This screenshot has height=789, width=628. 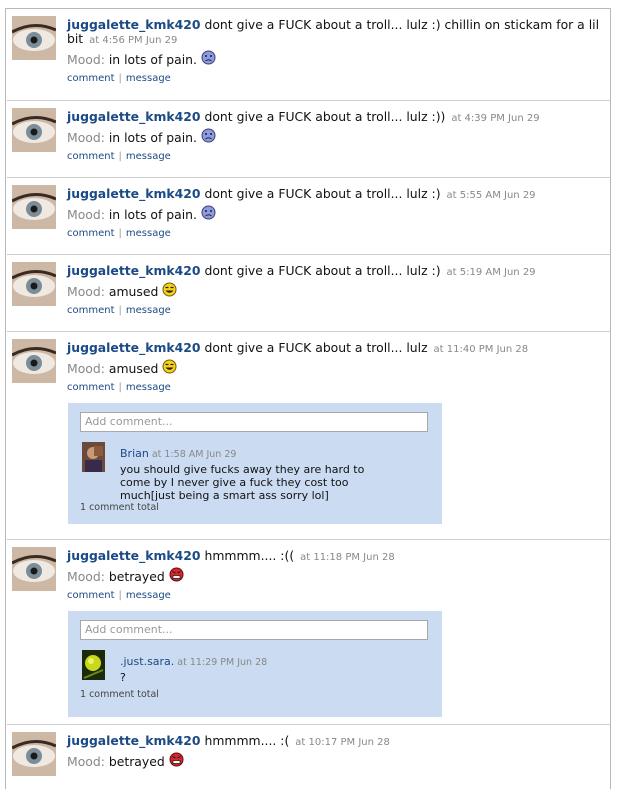 I want to click on timestamp: at 11:40 PM Jun 28, so click(x=481, y=349).